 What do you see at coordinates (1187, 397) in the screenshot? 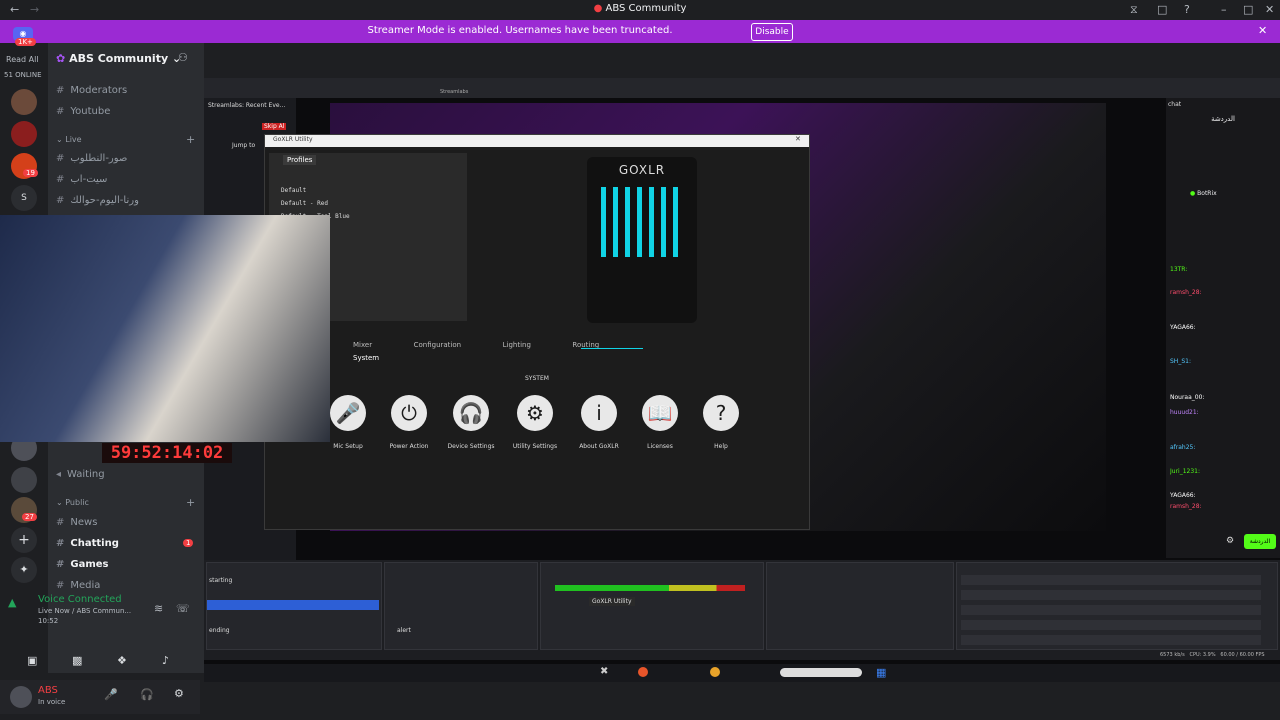
I see `chat-message: Nouraa_00:` at bounding box center [1187, 397].